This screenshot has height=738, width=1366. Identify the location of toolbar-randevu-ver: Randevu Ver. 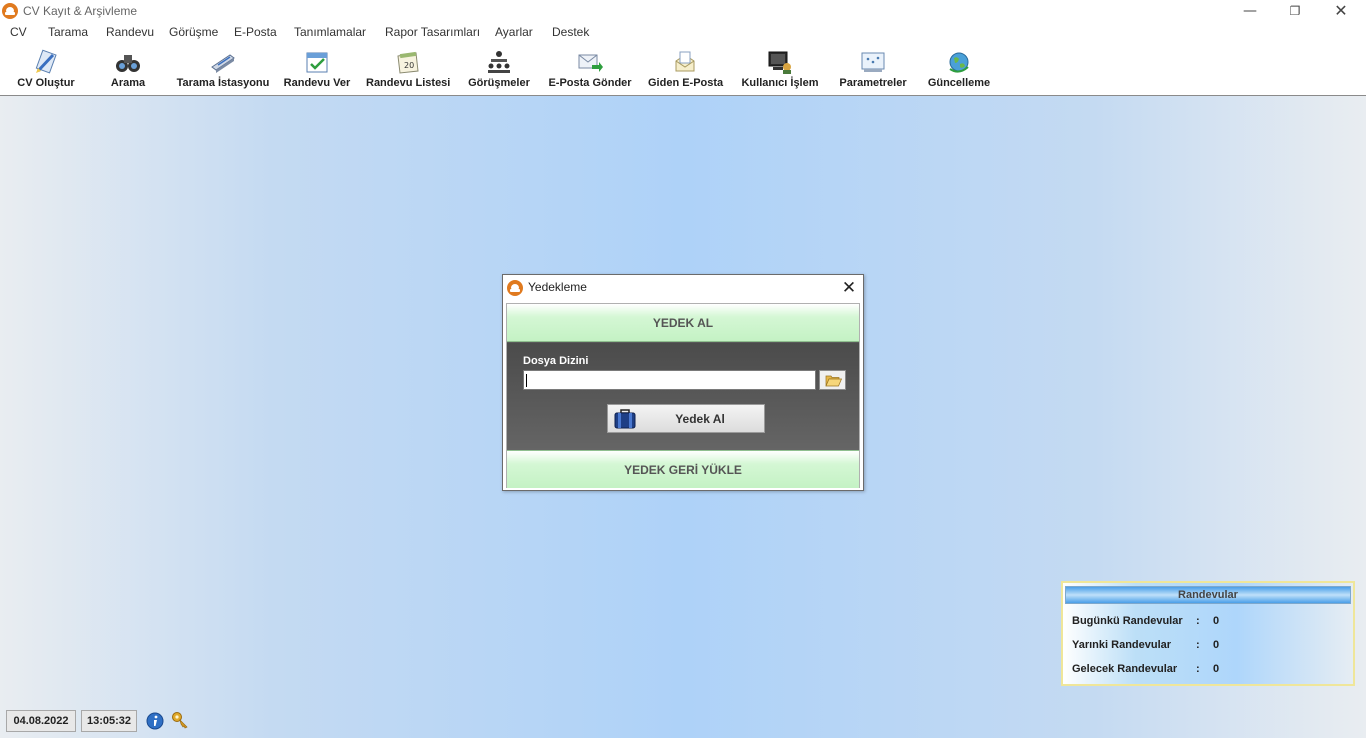
(317, 68).